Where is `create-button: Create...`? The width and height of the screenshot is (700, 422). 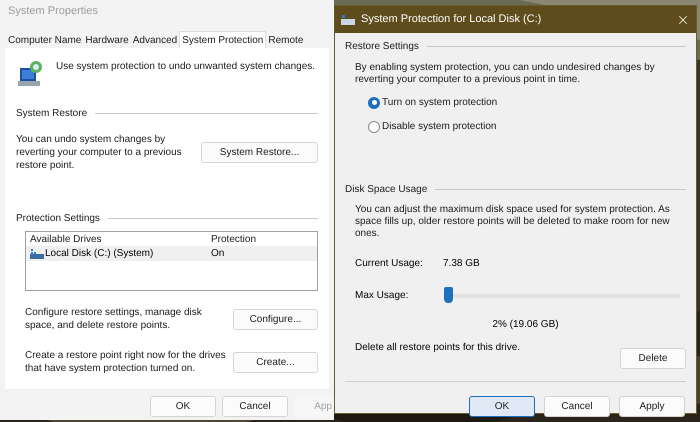
create-button: Create... is located at coordinates (275, 362).